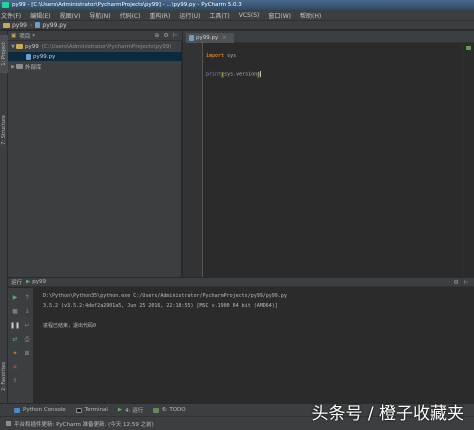 The width and height of the screenshot is (474, 430). What do you see at coordinates (219, 15) in the screenshot?
I see `menu-tools: 工具(T)` at bounding box center [219, 15].